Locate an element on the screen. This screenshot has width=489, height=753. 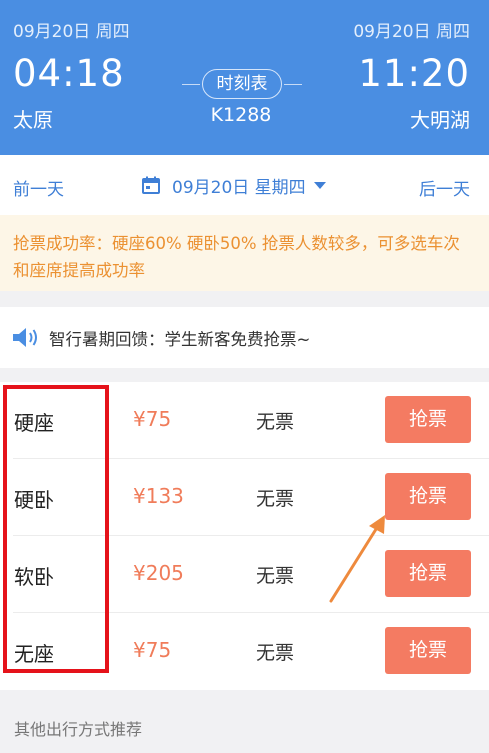
arrive-time: 11:20 is located at coordinates (414, 73).